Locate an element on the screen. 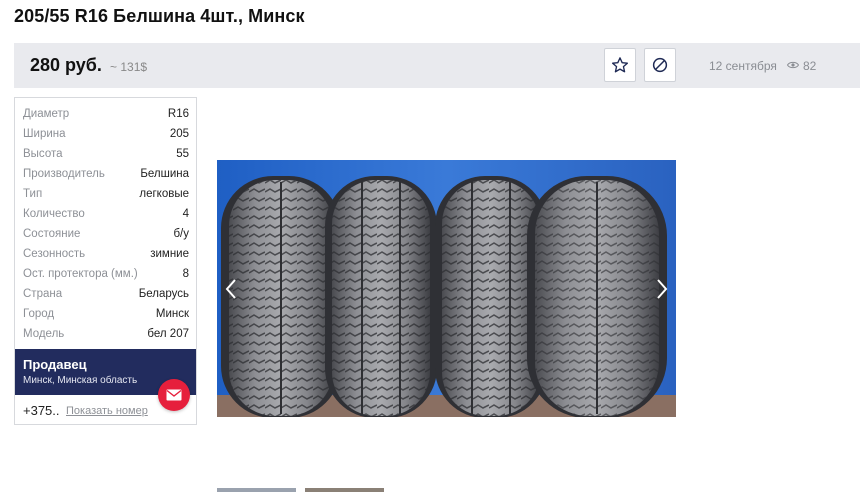 This screenshot has width=860, height=492. spec-row-tread: Ост. протектора (мм.) 8 is located at coordinates (106, 274).